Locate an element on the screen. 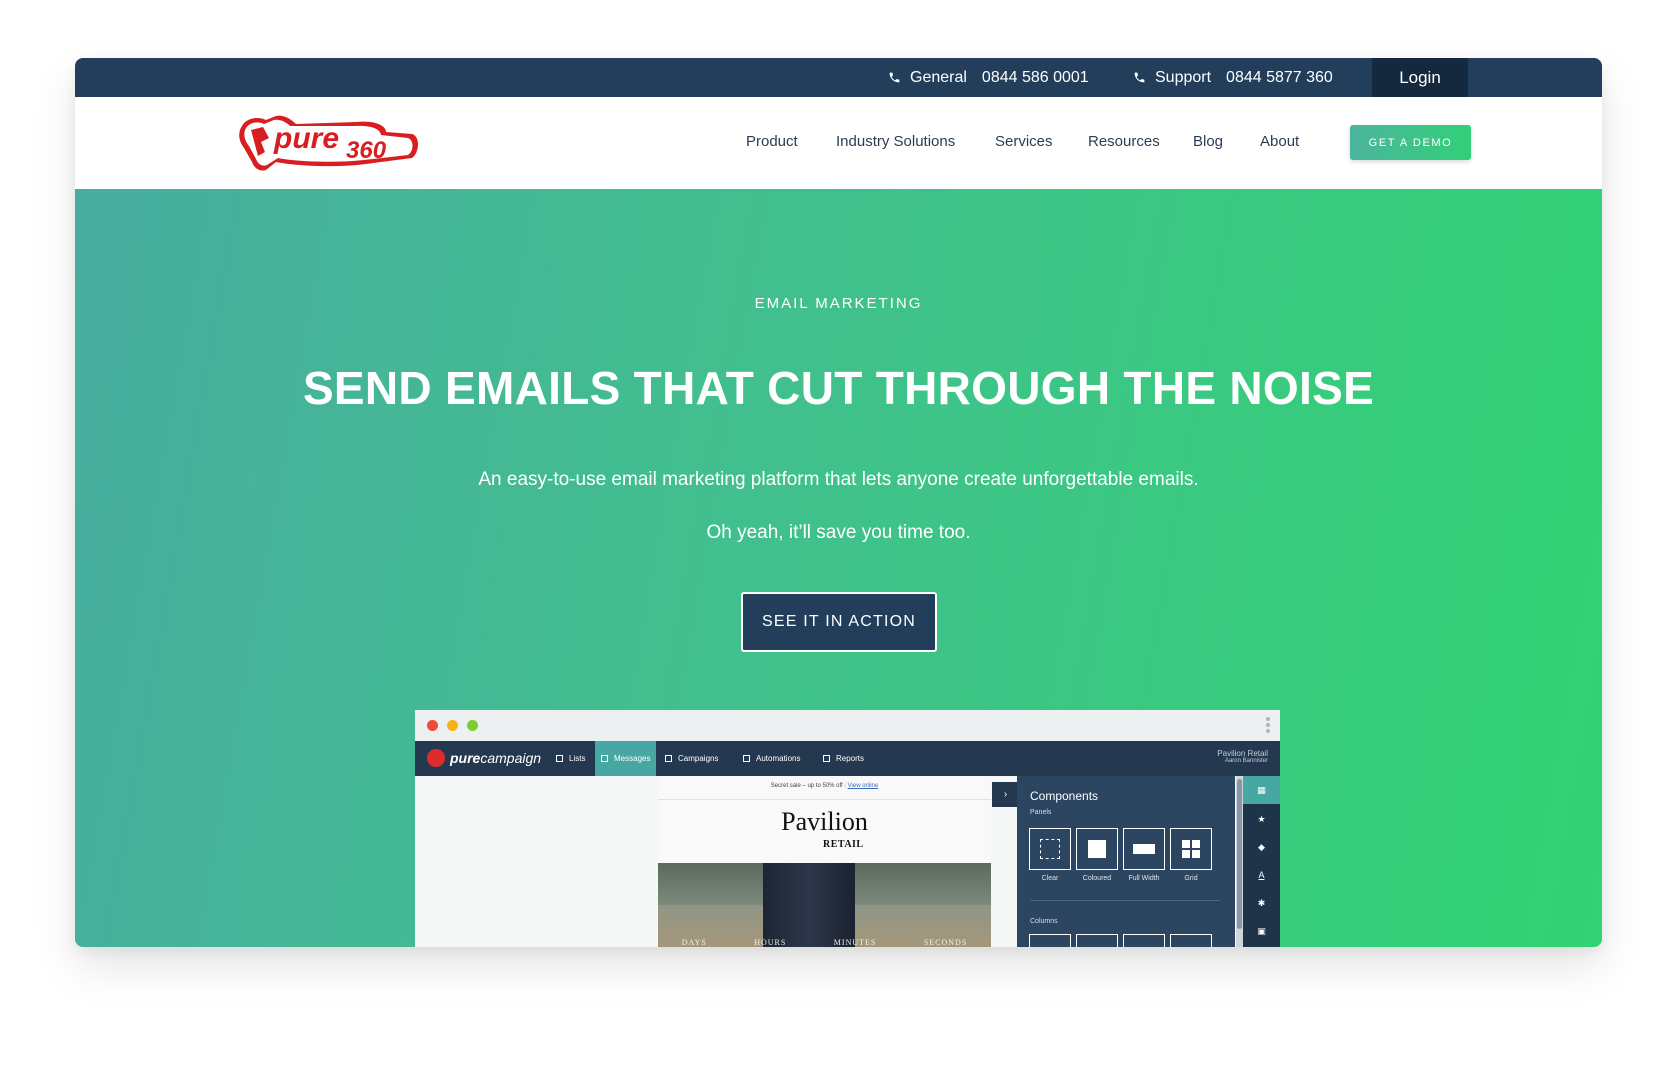  countdown-labels: DAYS HOURS MINUTES SECONDS is located at coordinates (824, 942).